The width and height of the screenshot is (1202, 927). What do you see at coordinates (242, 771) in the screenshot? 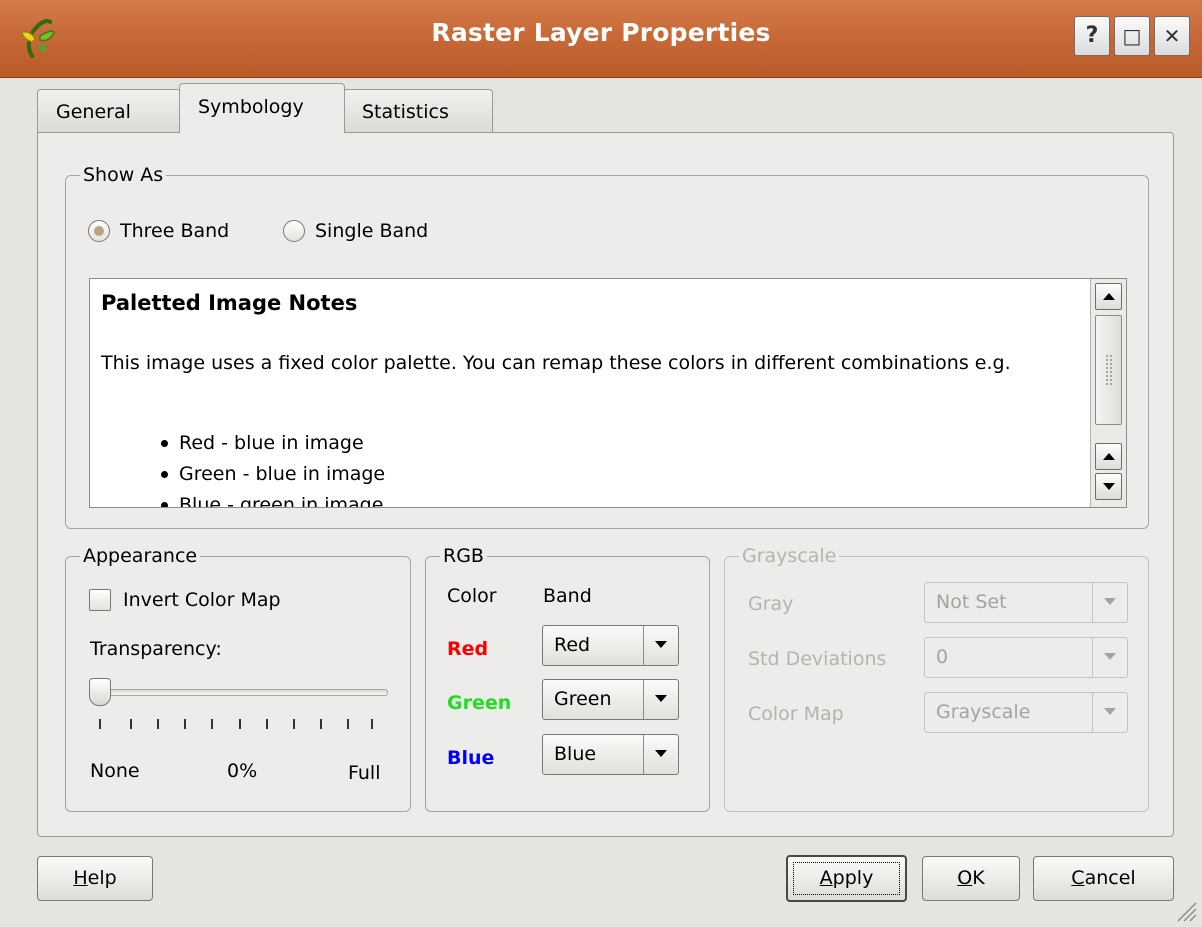
I see `transparency-value-label: 0%` at bounding box center [242, 771].